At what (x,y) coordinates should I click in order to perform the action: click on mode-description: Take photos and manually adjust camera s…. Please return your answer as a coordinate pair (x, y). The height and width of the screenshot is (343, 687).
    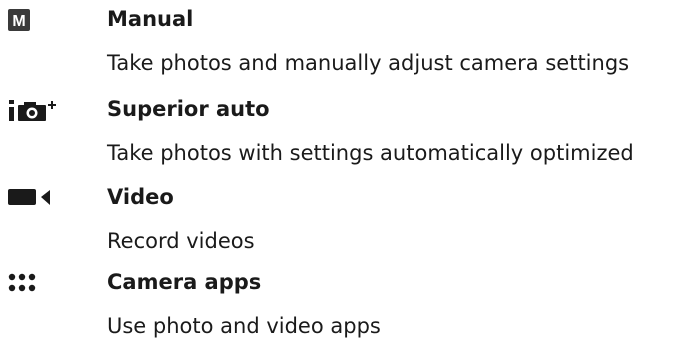
    Looking at the image, I should click on (368, 63).